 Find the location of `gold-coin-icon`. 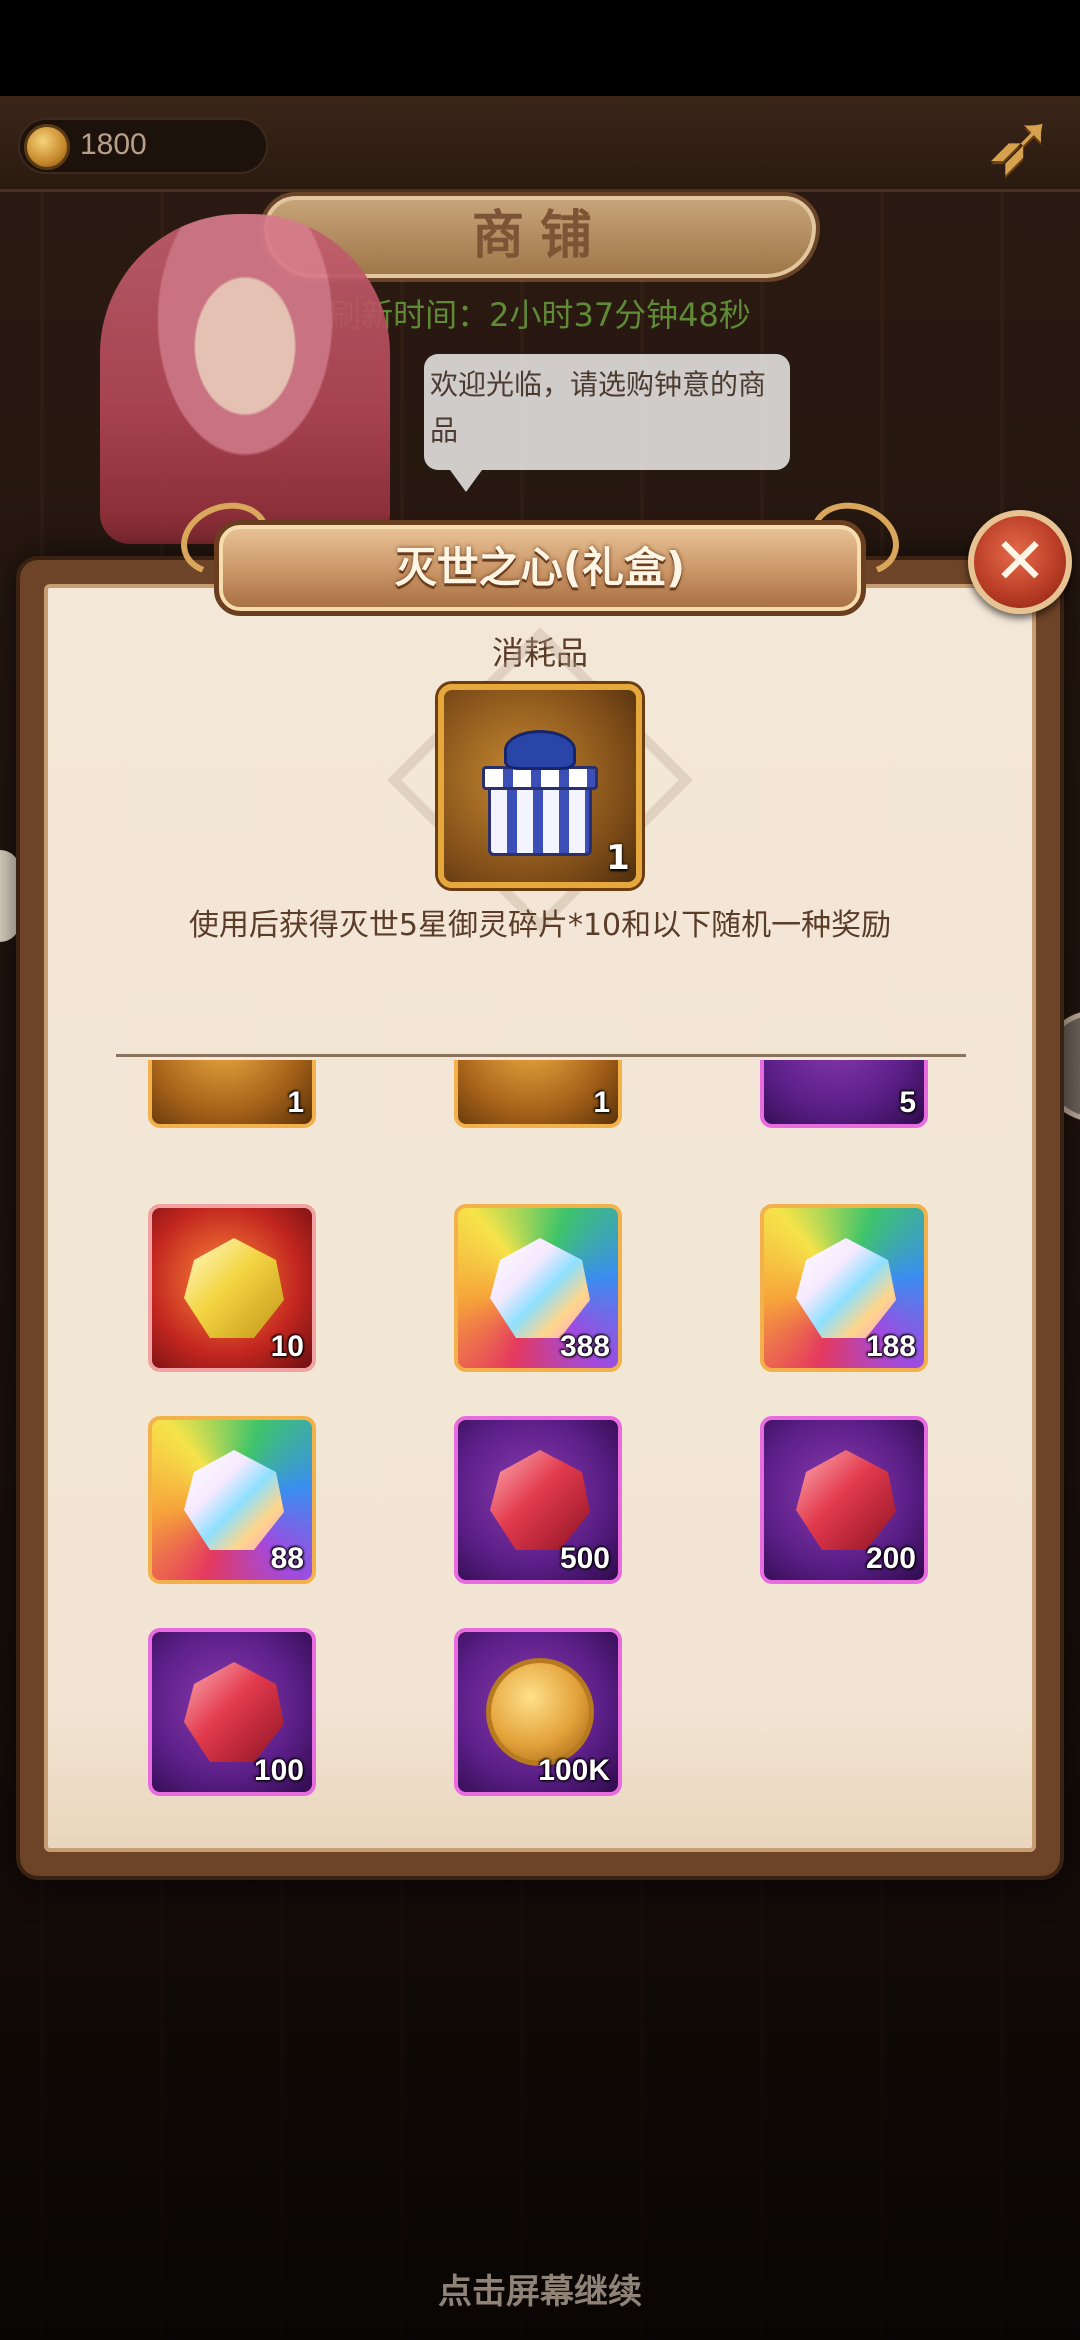

gold-coin-icon is located at coordinates (540, 1712).